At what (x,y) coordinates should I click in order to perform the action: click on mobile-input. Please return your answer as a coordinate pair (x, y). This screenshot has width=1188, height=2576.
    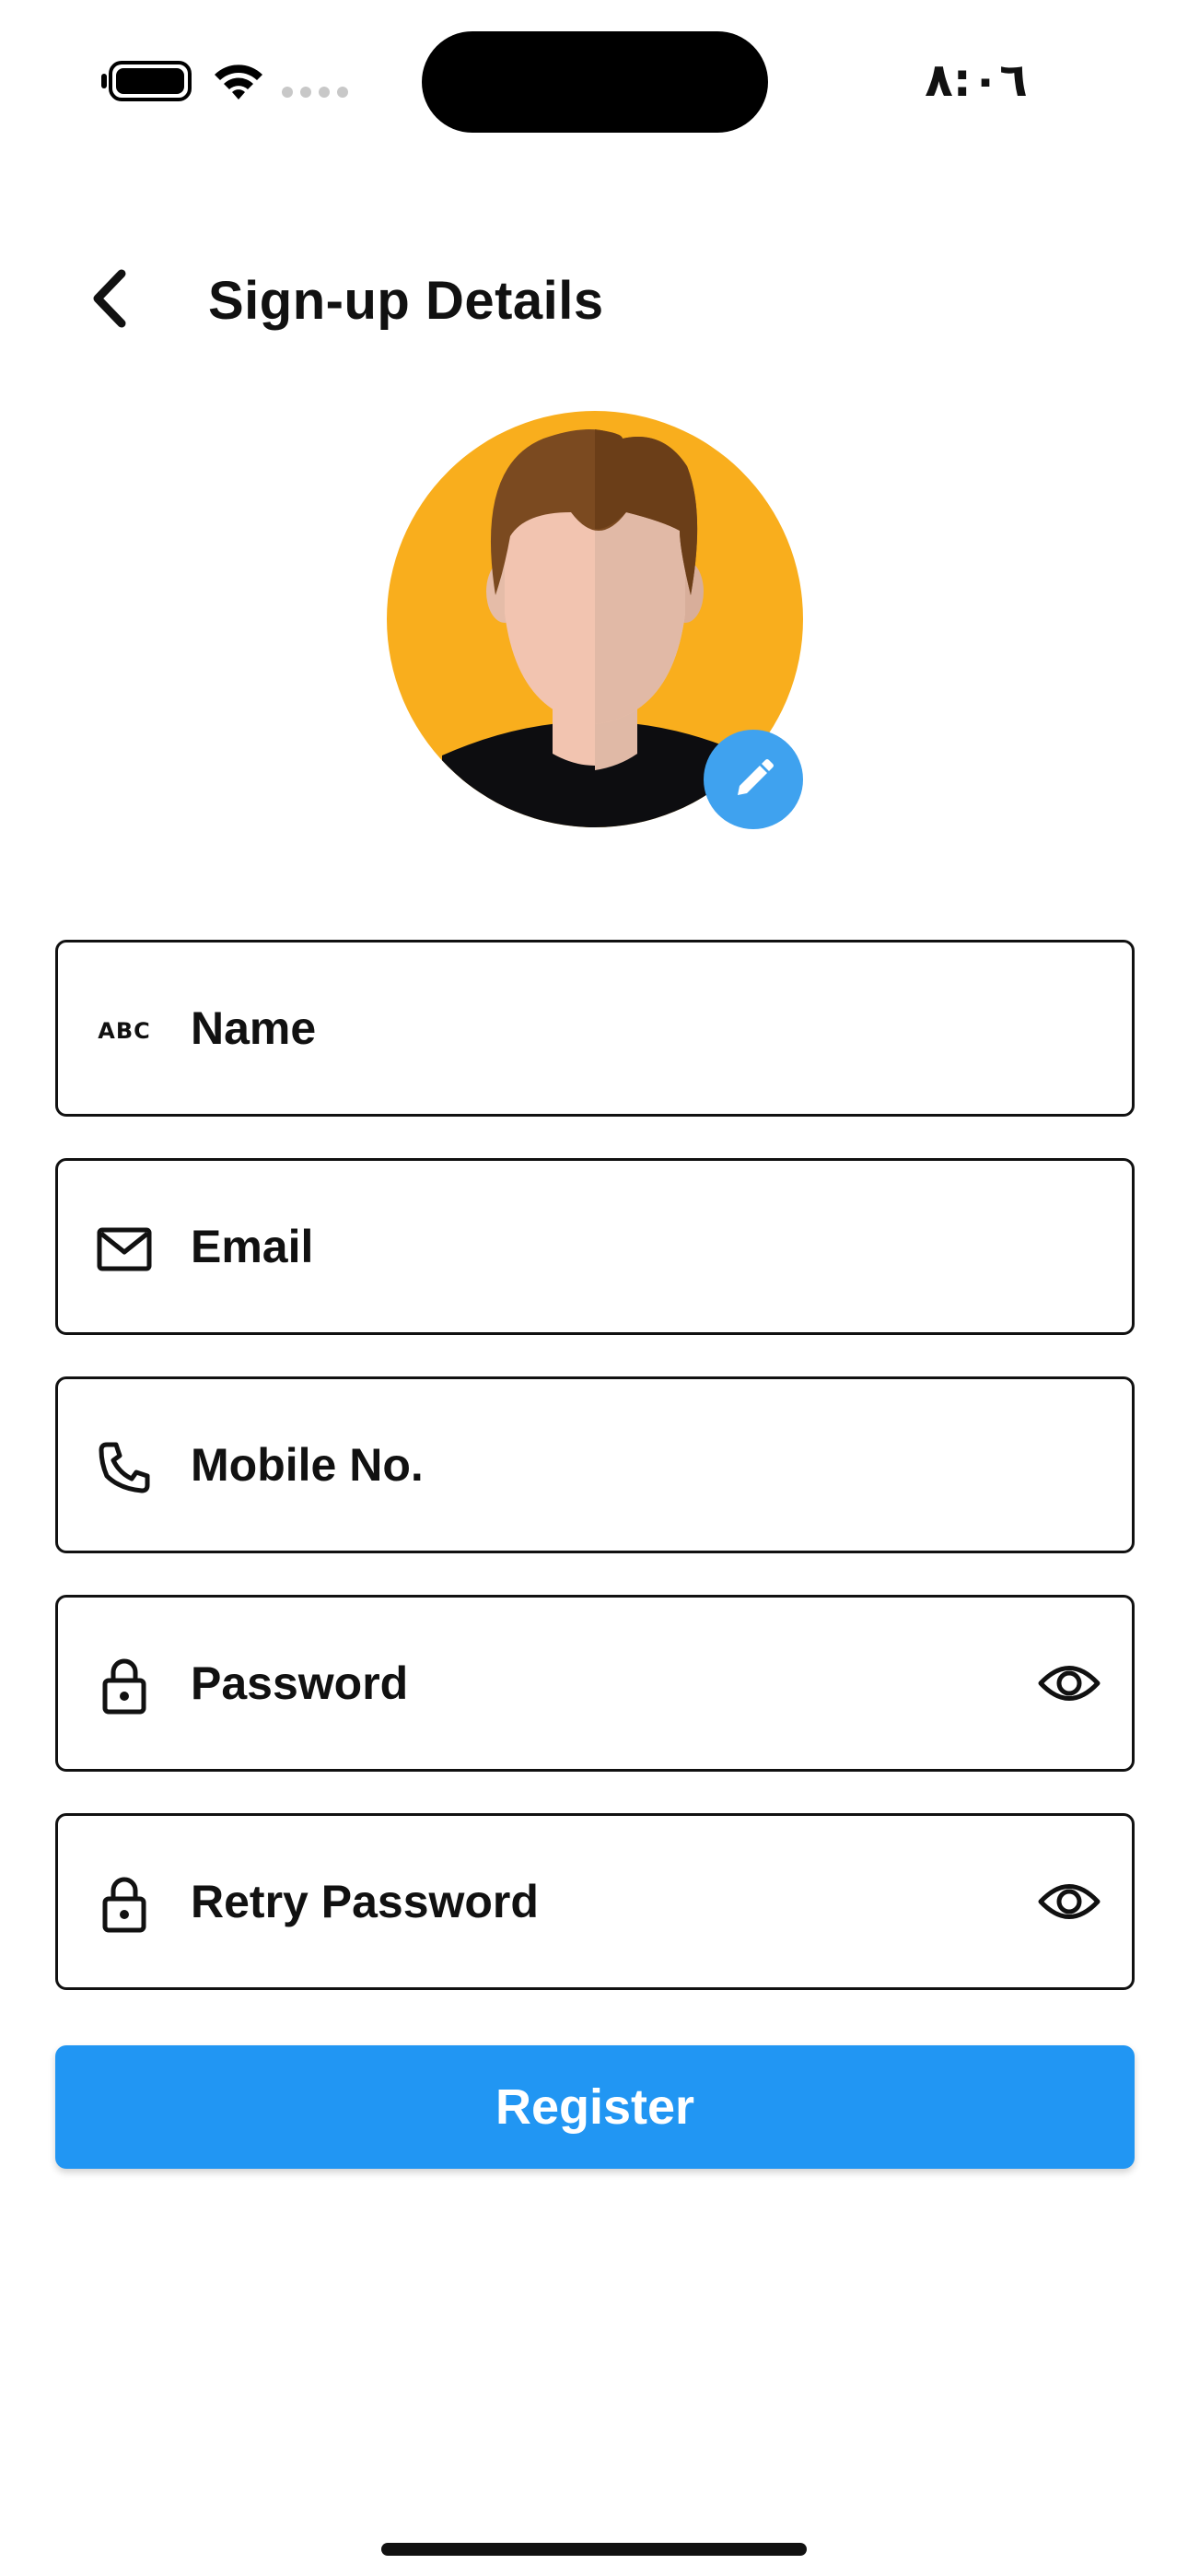
    Looking at the image, I should click on (605, 1465).